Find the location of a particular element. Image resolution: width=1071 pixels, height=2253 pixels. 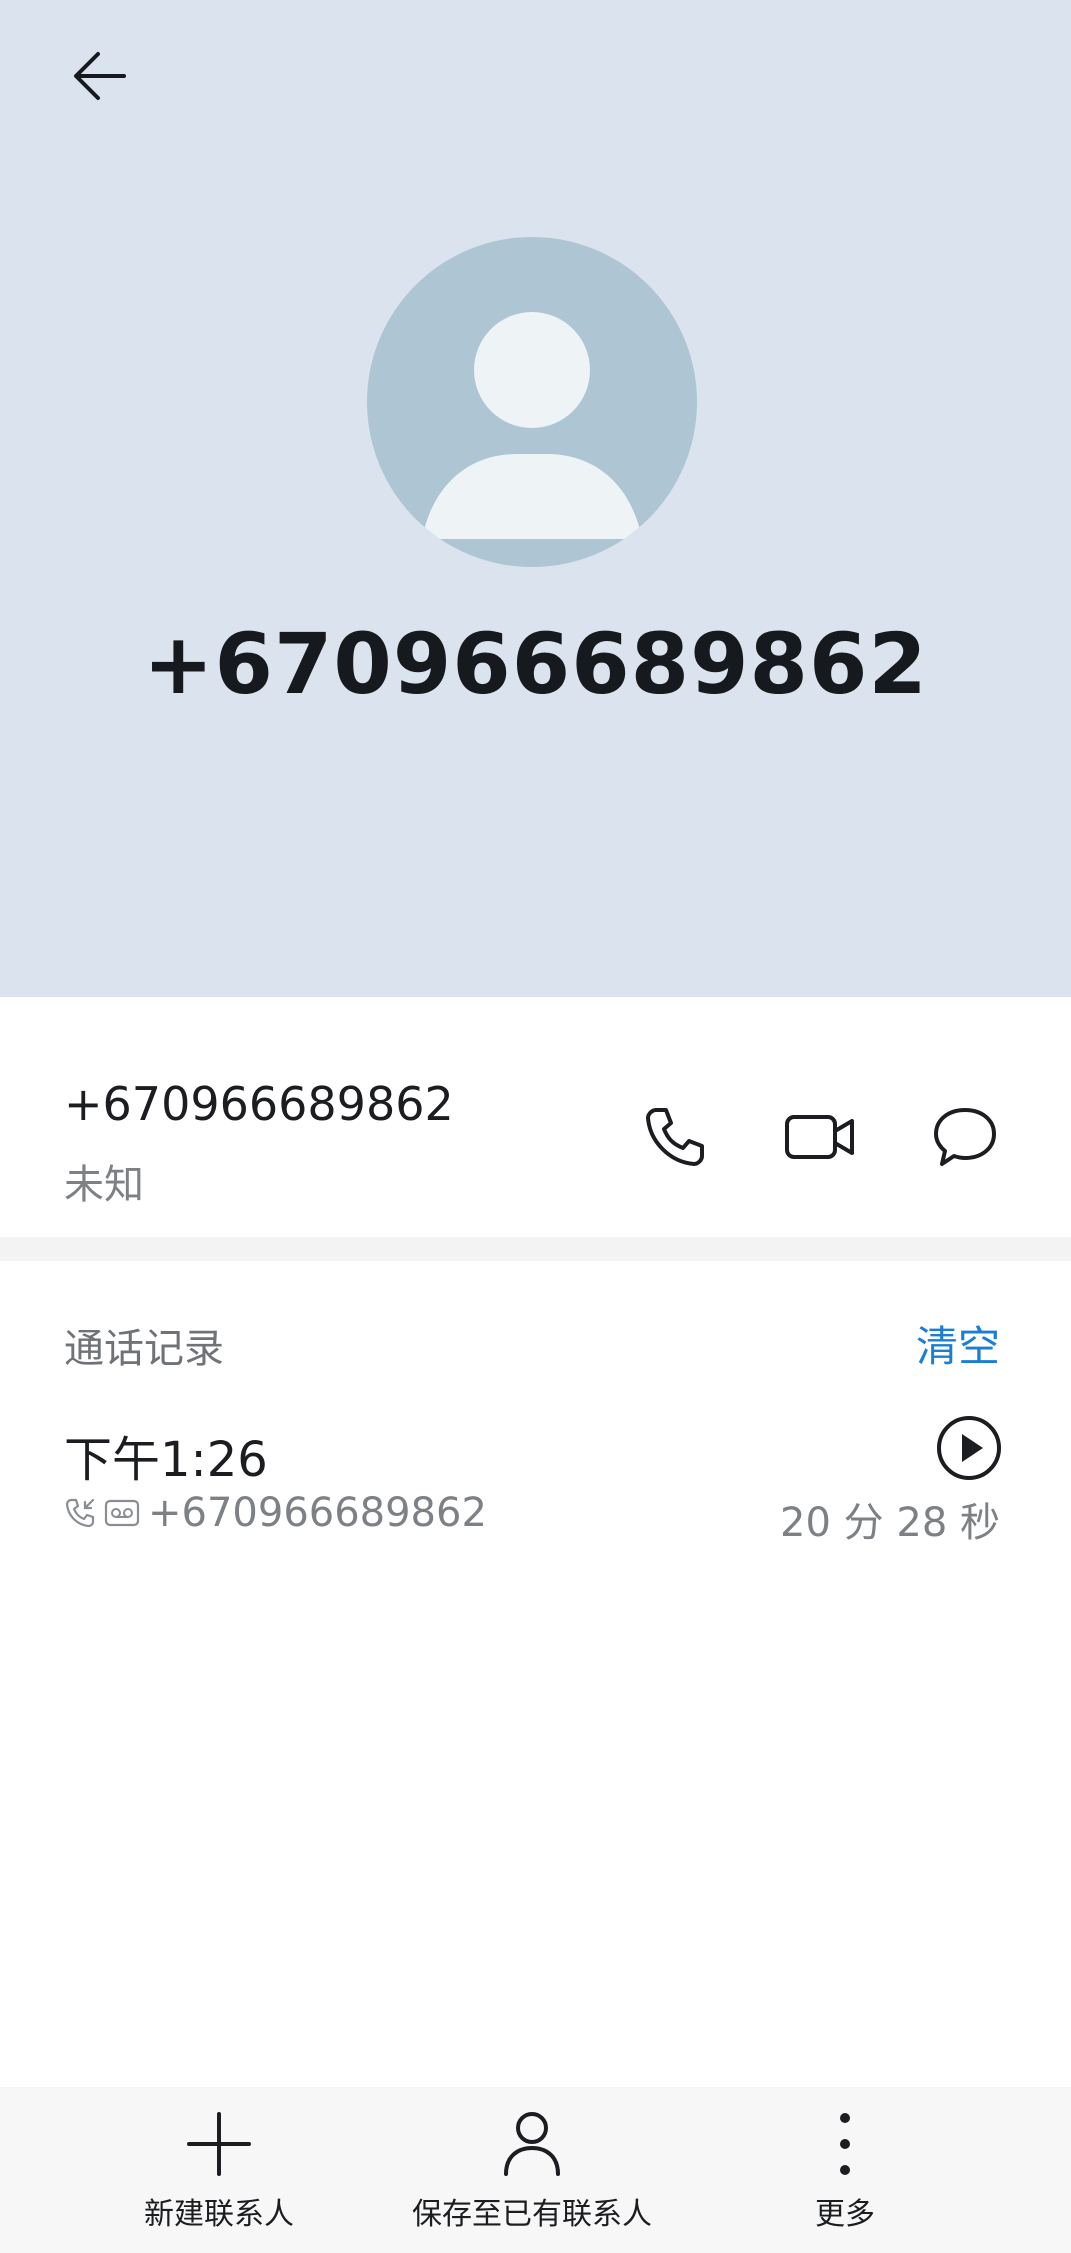

phone-number: +670966689862 is located at coordinates (259, 1104).